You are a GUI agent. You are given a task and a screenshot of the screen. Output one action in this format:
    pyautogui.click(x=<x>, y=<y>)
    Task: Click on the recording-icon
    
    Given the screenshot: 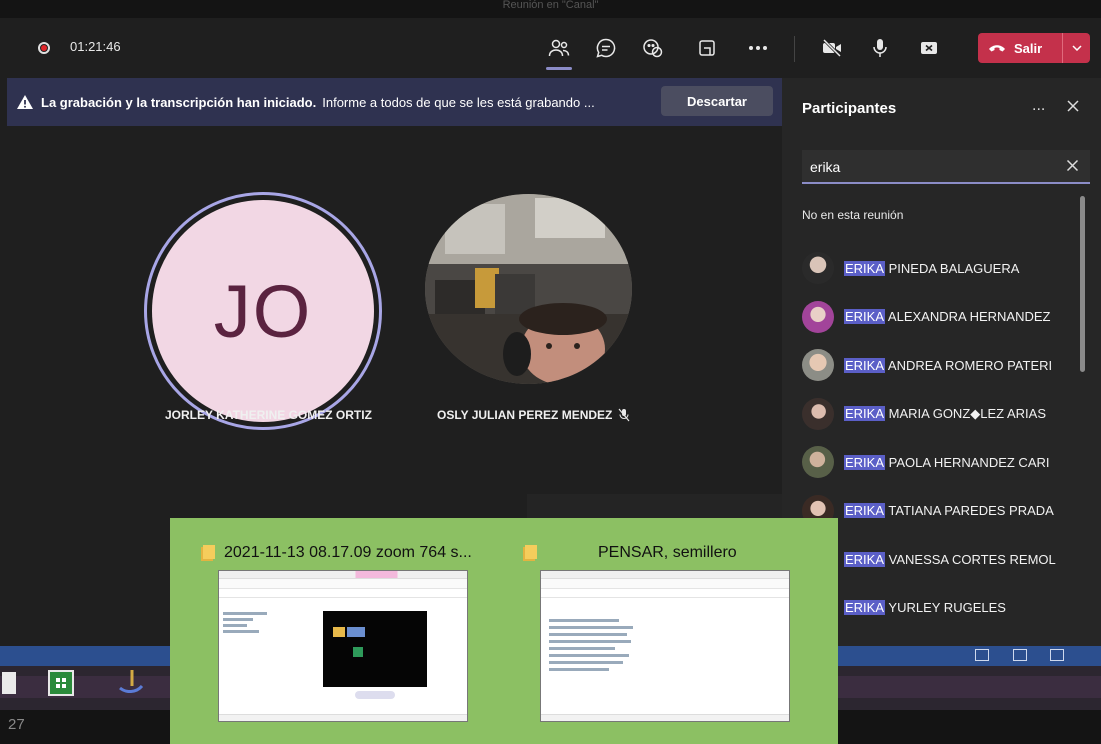 What is the action you would take?
    pyautogui.click(x=44, y=48)
    